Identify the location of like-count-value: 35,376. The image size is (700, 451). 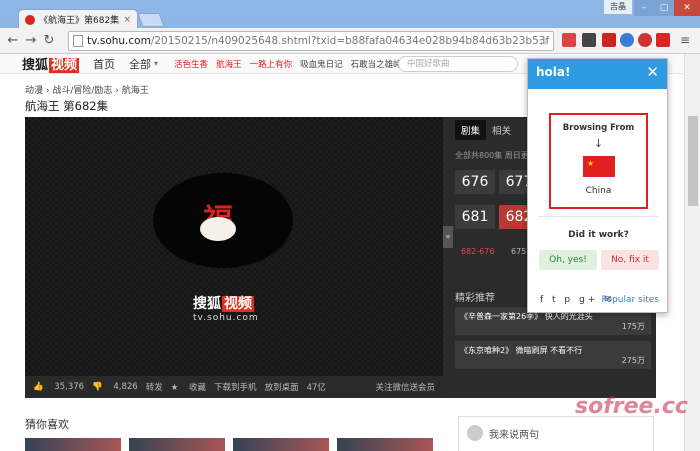
(69, 387).